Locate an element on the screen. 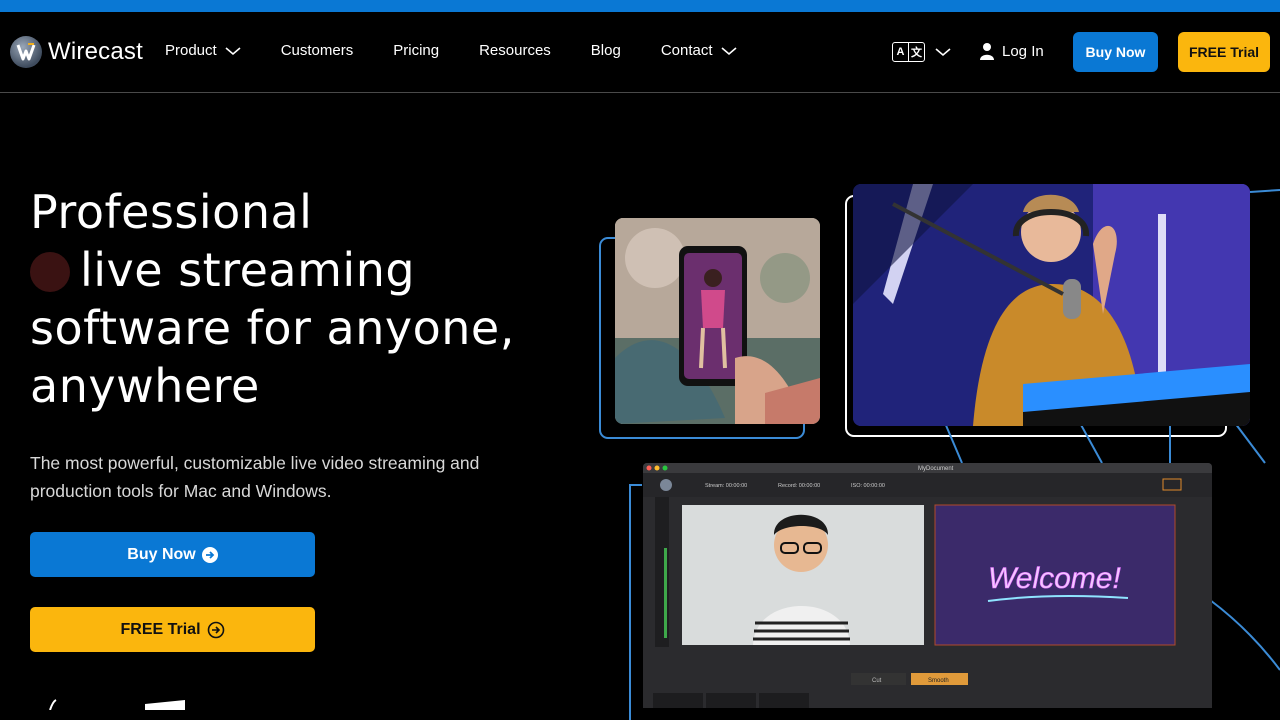  headline-line-3: software for anyone, is located at coordinates (272, 328).